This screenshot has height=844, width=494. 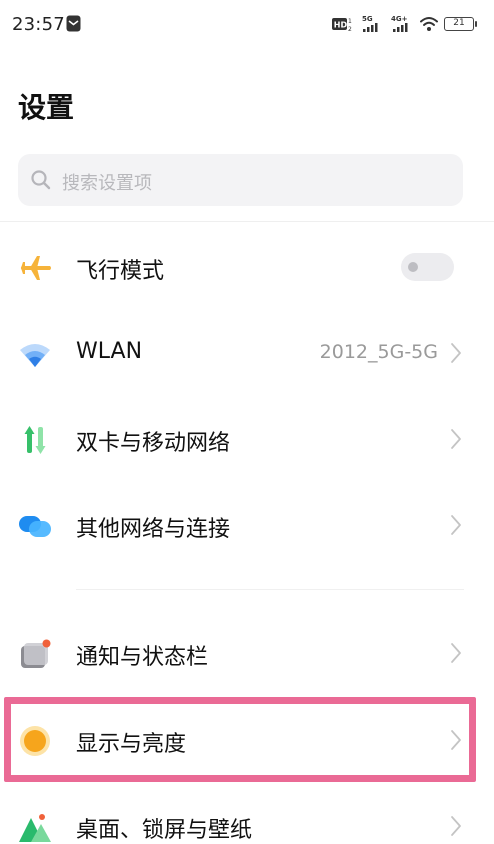 I want to click on display-highlight-frame, so click(x=240, y=739).